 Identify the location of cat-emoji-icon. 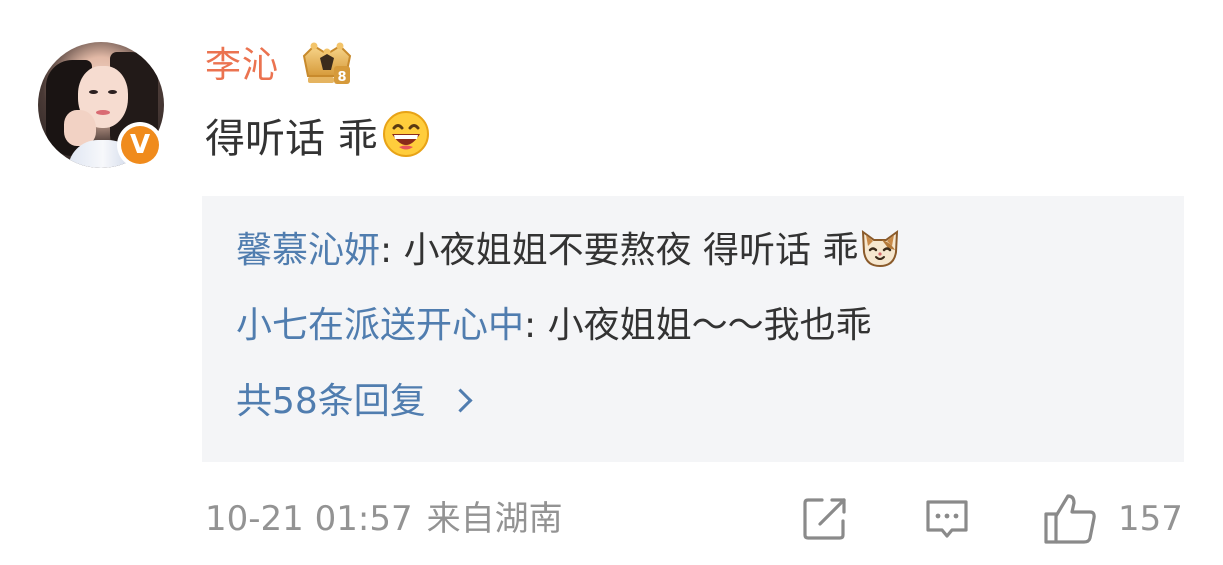
(880, 248).